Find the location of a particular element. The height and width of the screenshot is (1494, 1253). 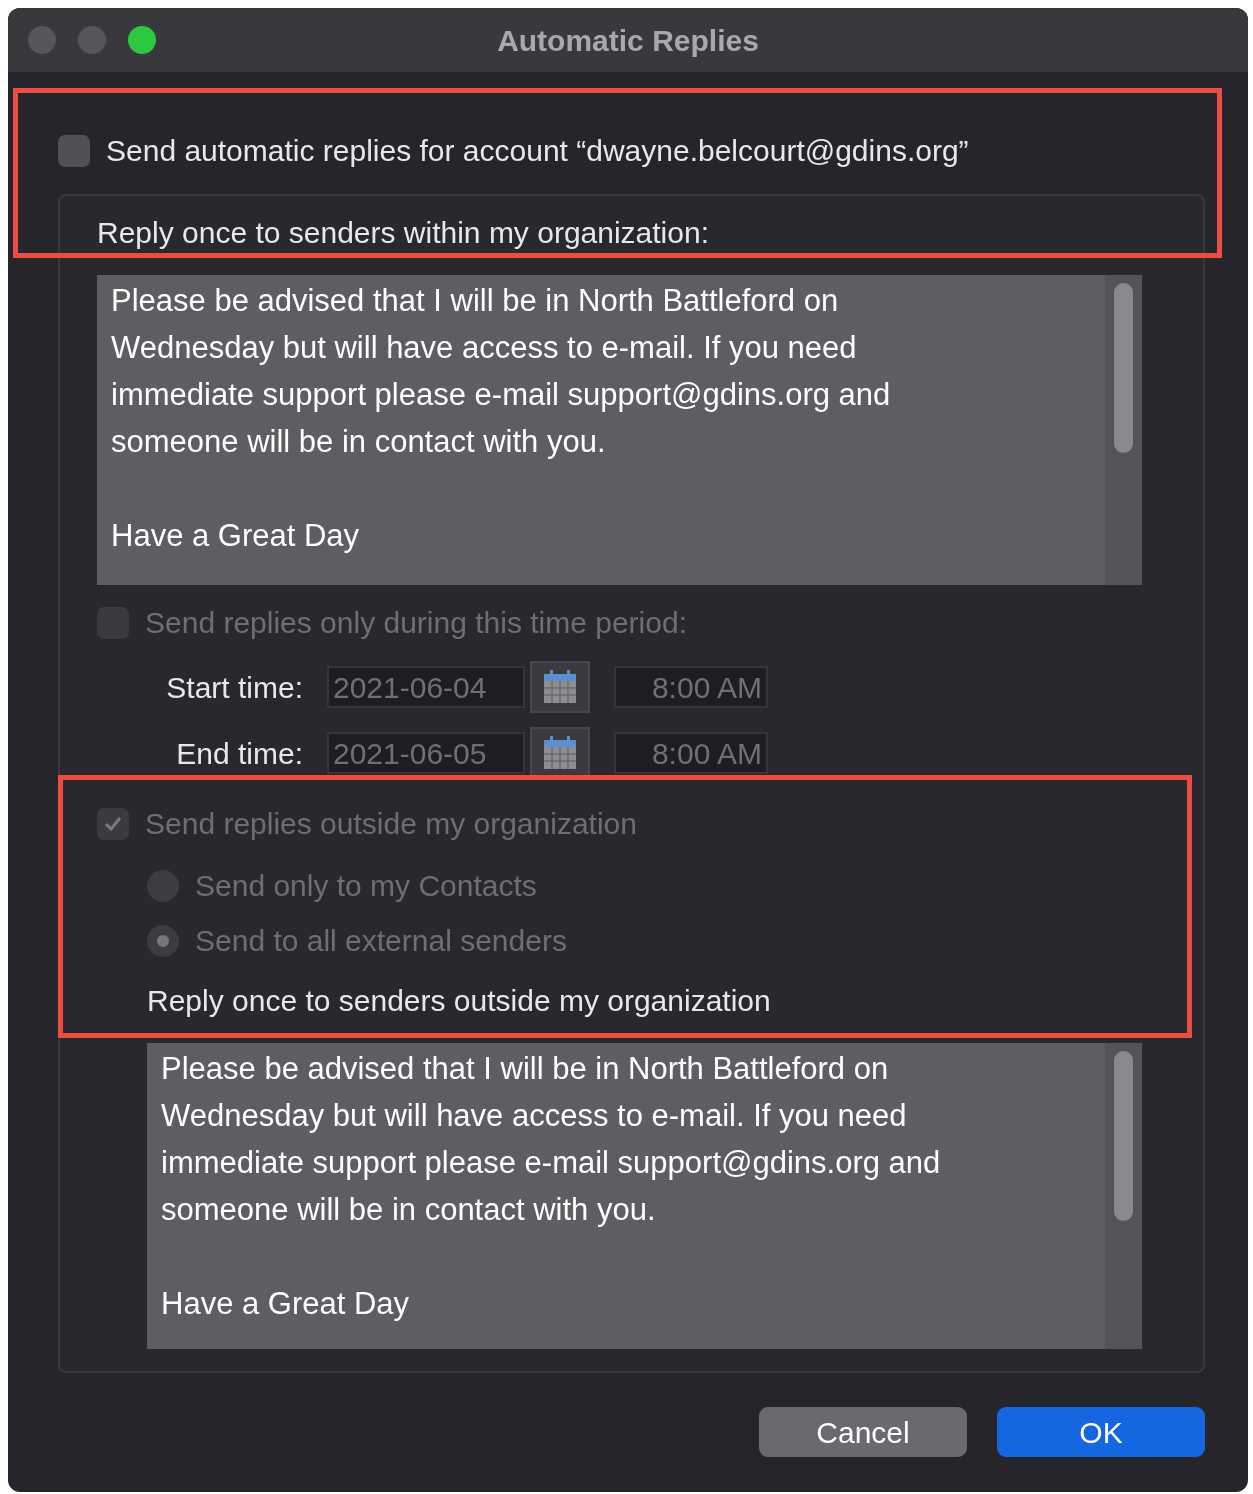

checkbox is located at coordinates (74, 150).